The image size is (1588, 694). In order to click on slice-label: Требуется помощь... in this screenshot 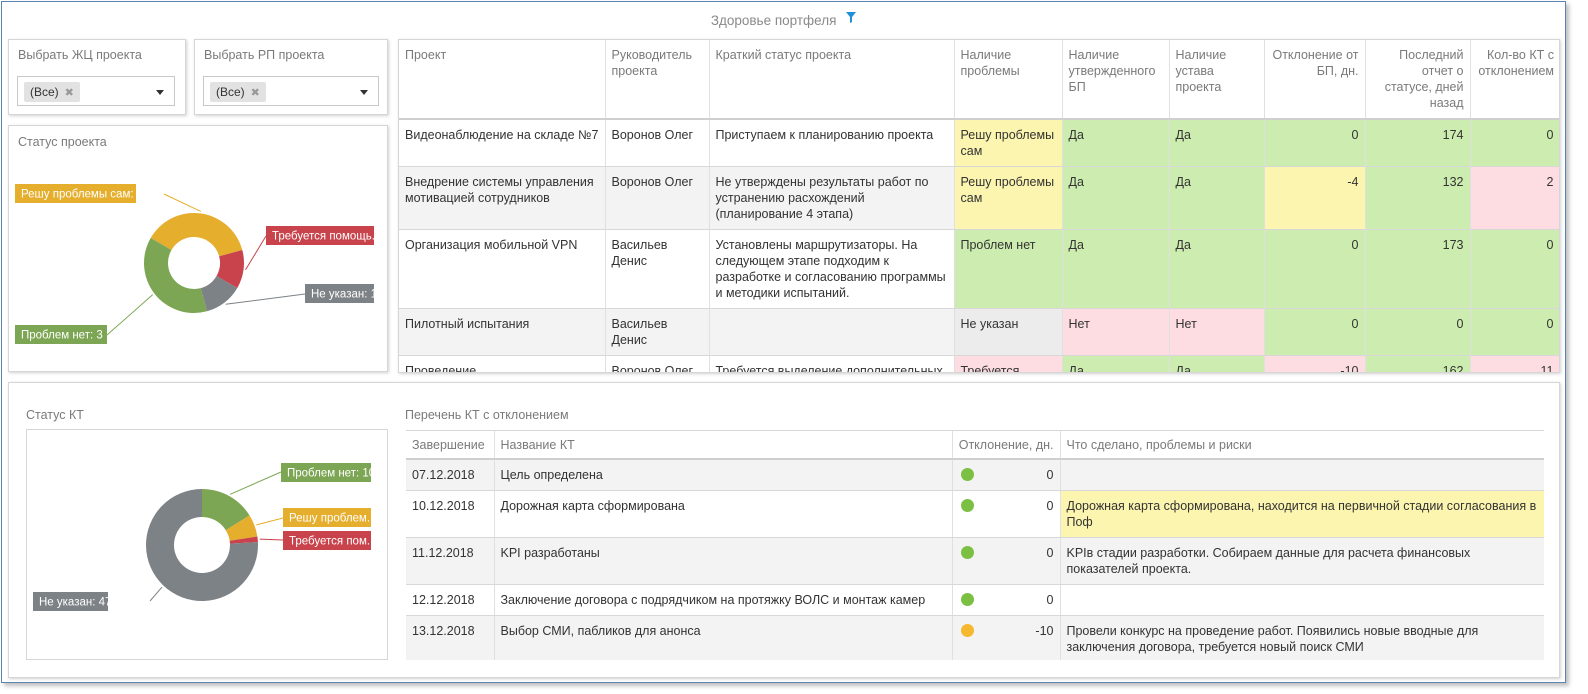, I will do `click(326, 237)`.